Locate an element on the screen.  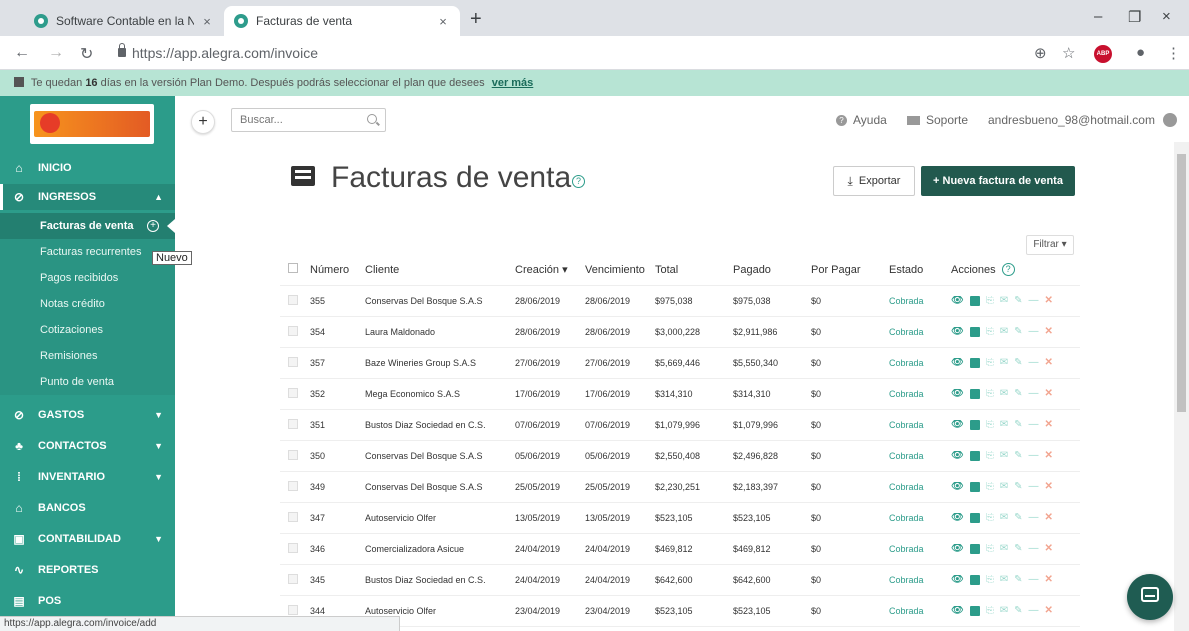
header-numero: Número is located at coordinates (337, 270).